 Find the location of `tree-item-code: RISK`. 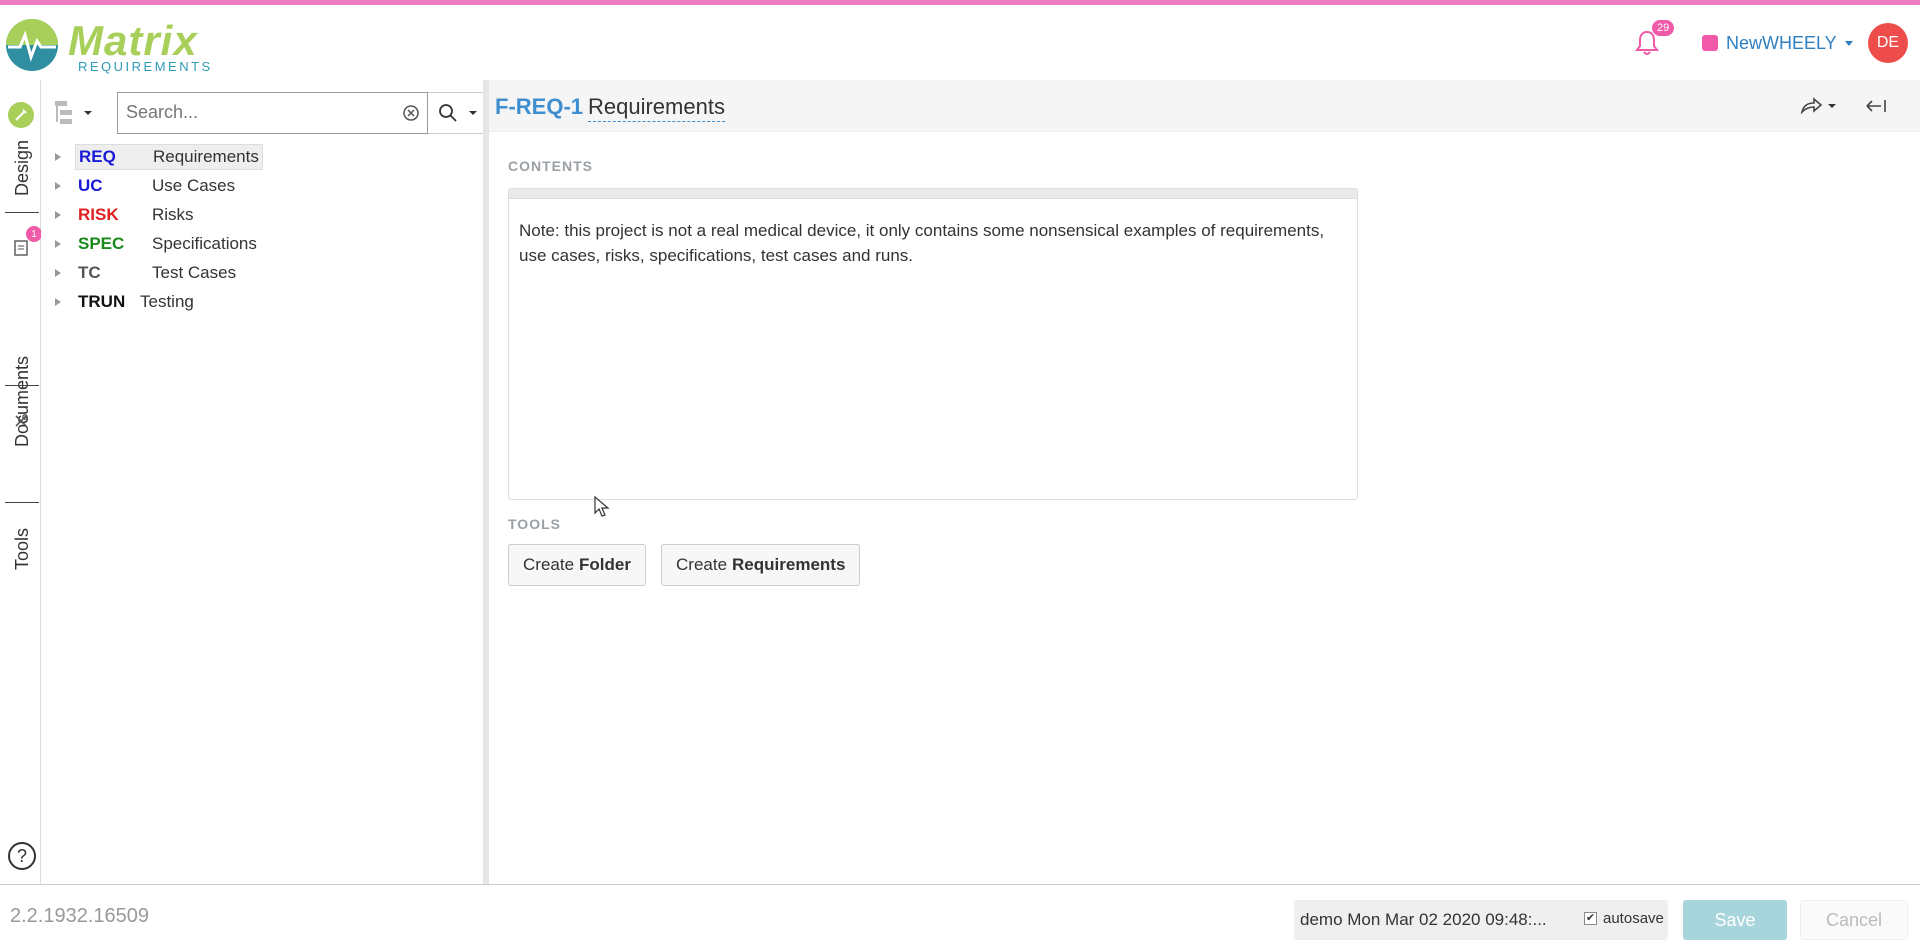

tree-item-code: RISK is located at coordinates (98, 214).